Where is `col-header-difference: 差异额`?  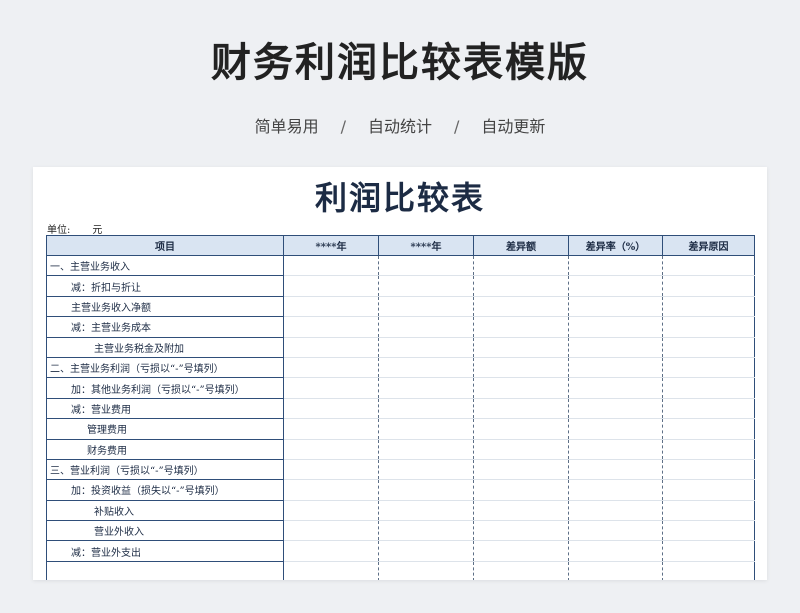
col-header-difference: 差异额 is located at coordinates (521, 245).